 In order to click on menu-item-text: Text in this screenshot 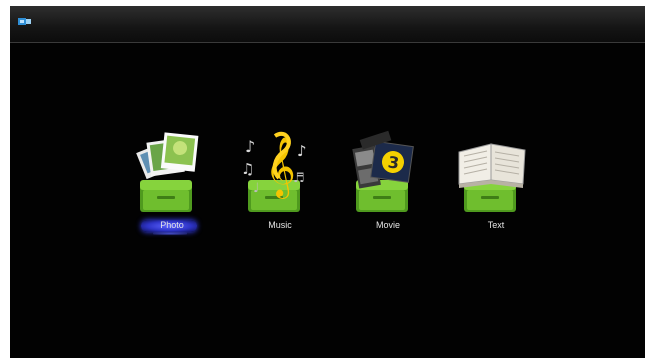, I will do `click(496, 179)`.